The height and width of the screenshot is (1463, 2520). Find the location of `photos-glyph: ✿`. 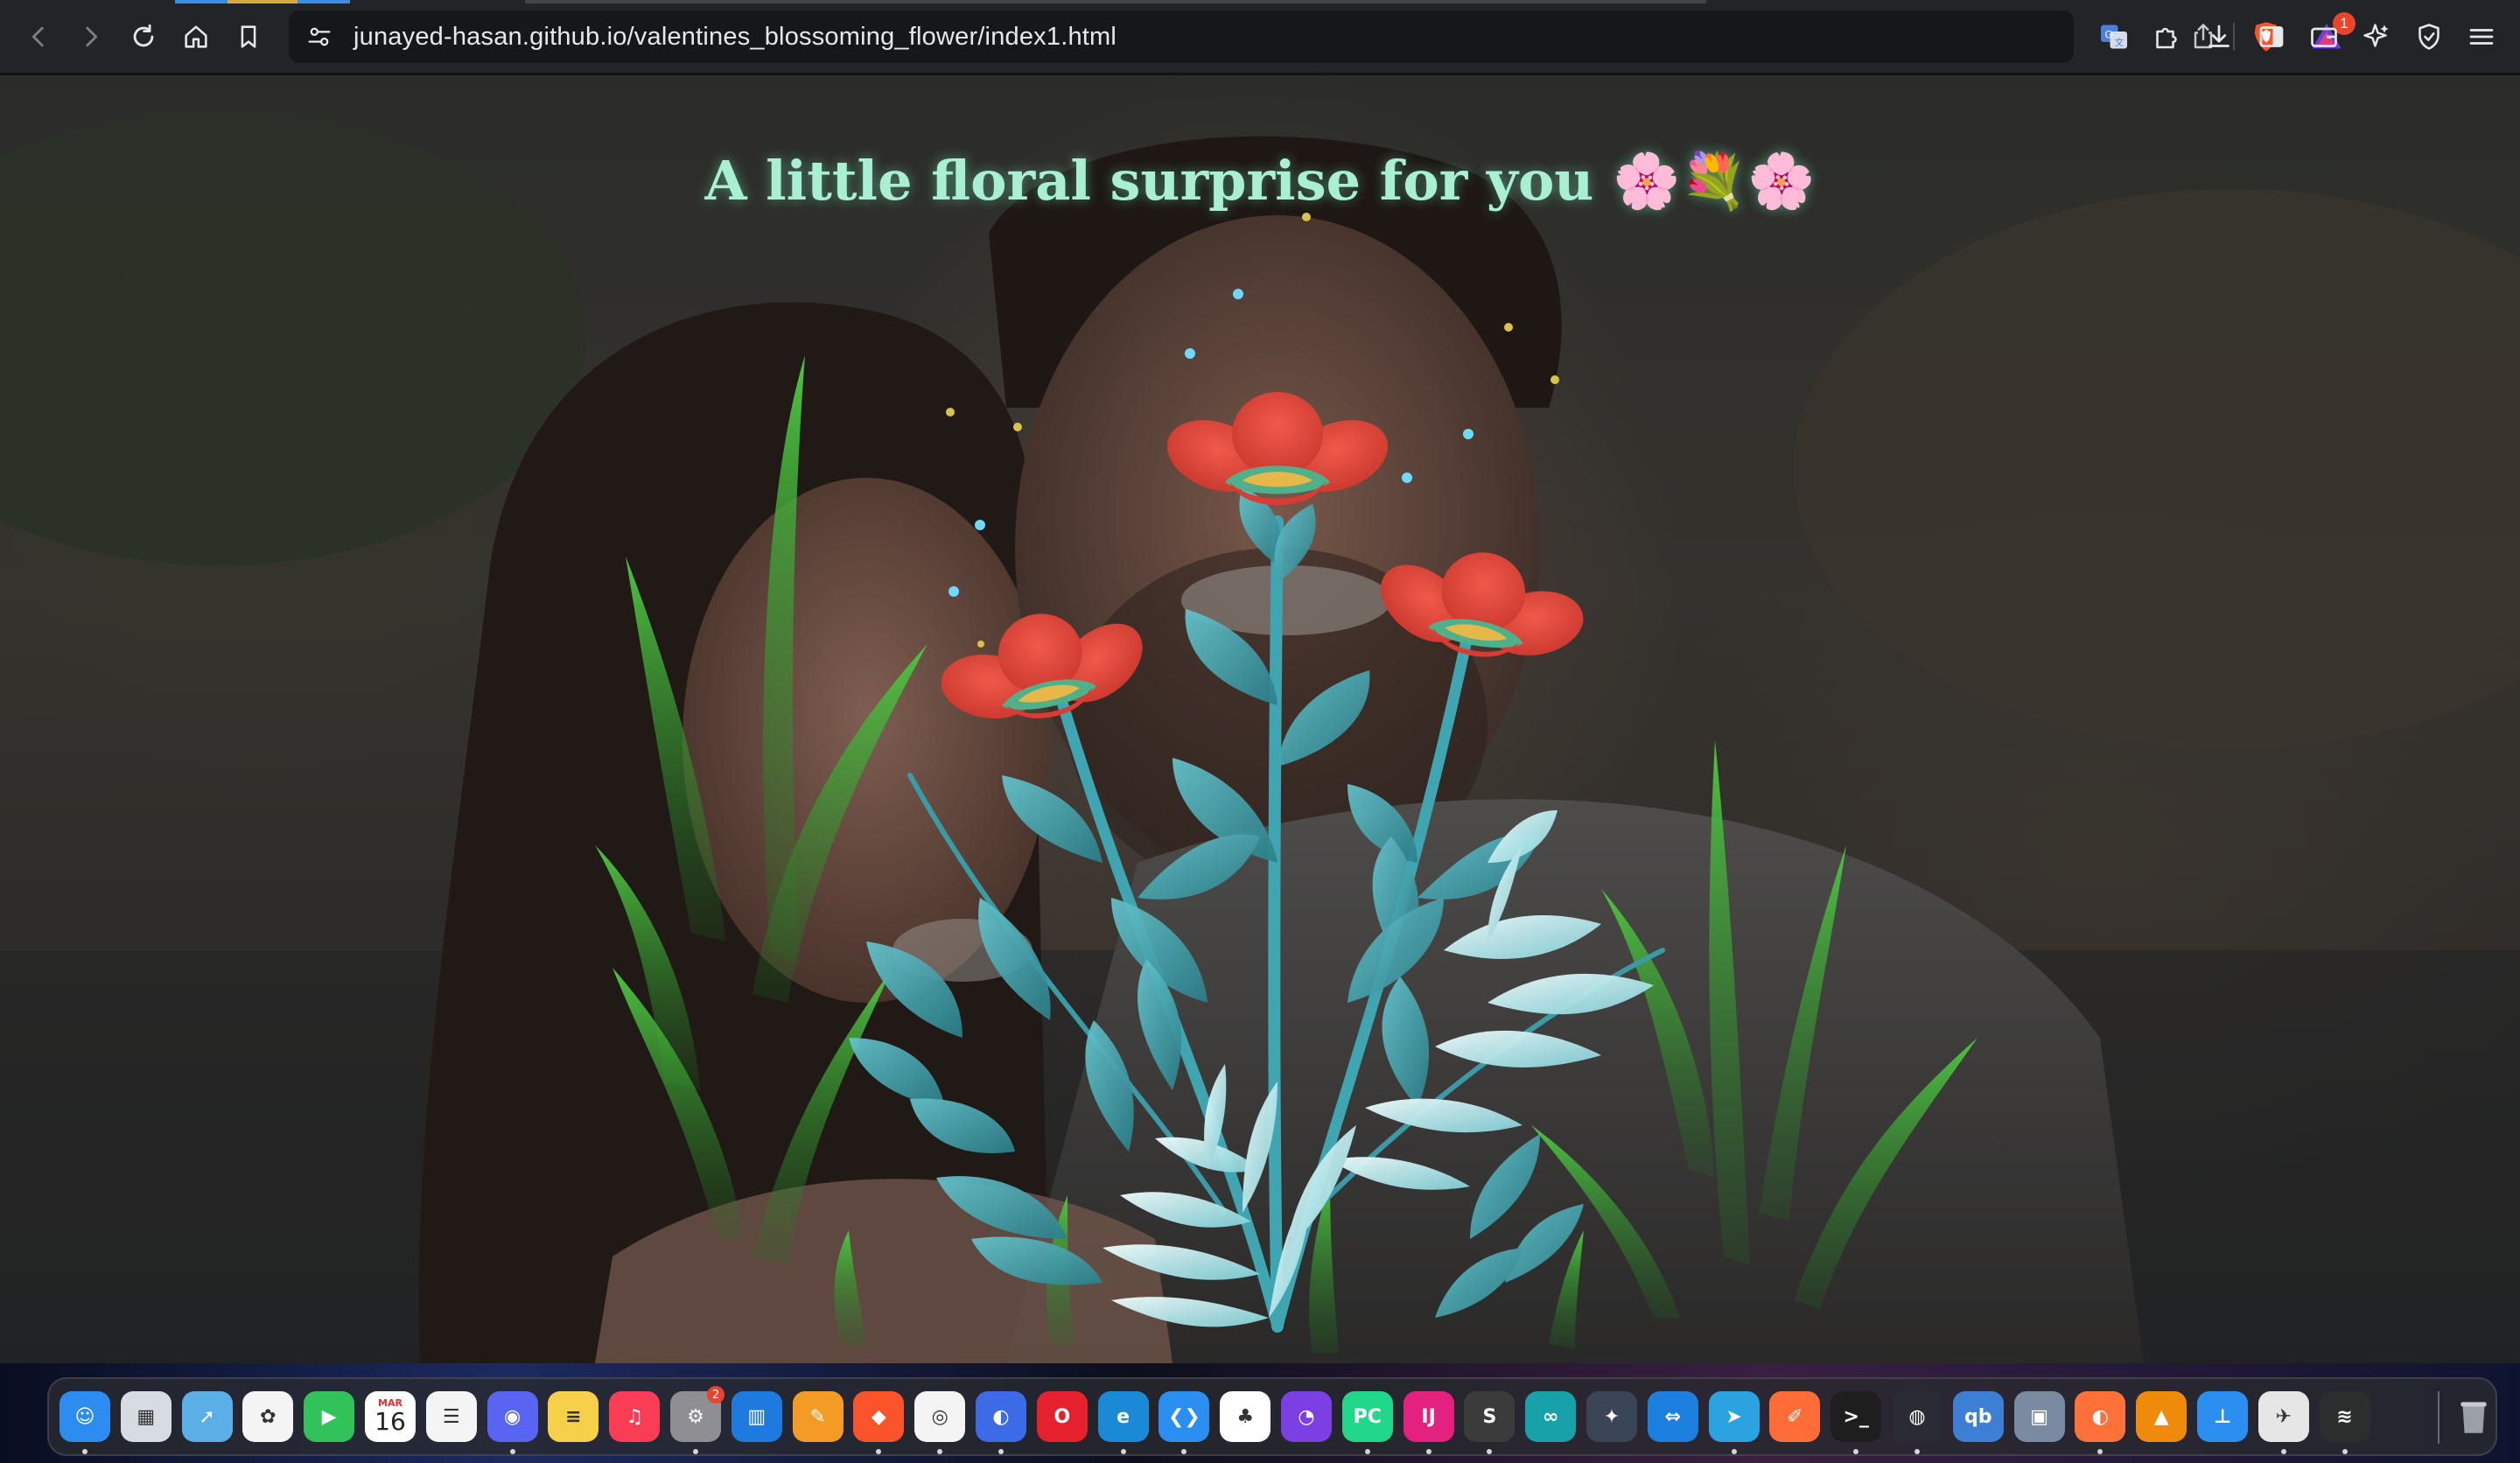

photos-glyph: ✿ is located at coordinates (268, 1416).